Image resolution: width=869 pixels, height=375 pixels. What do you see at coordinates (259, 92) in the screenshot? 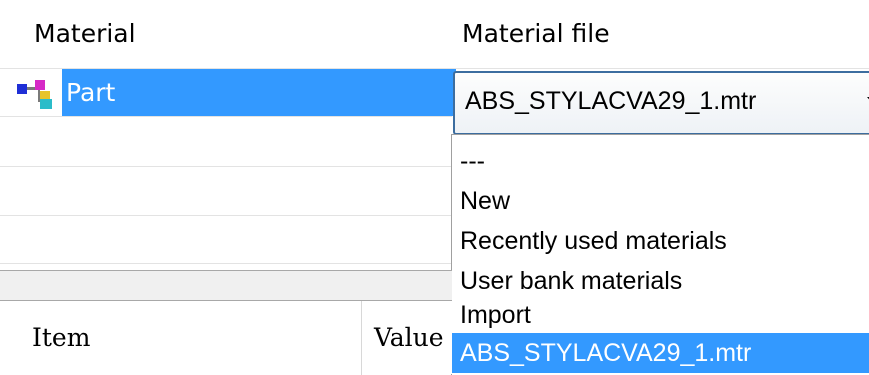
I see `part-label: Part` at bounding box center [259, 92].